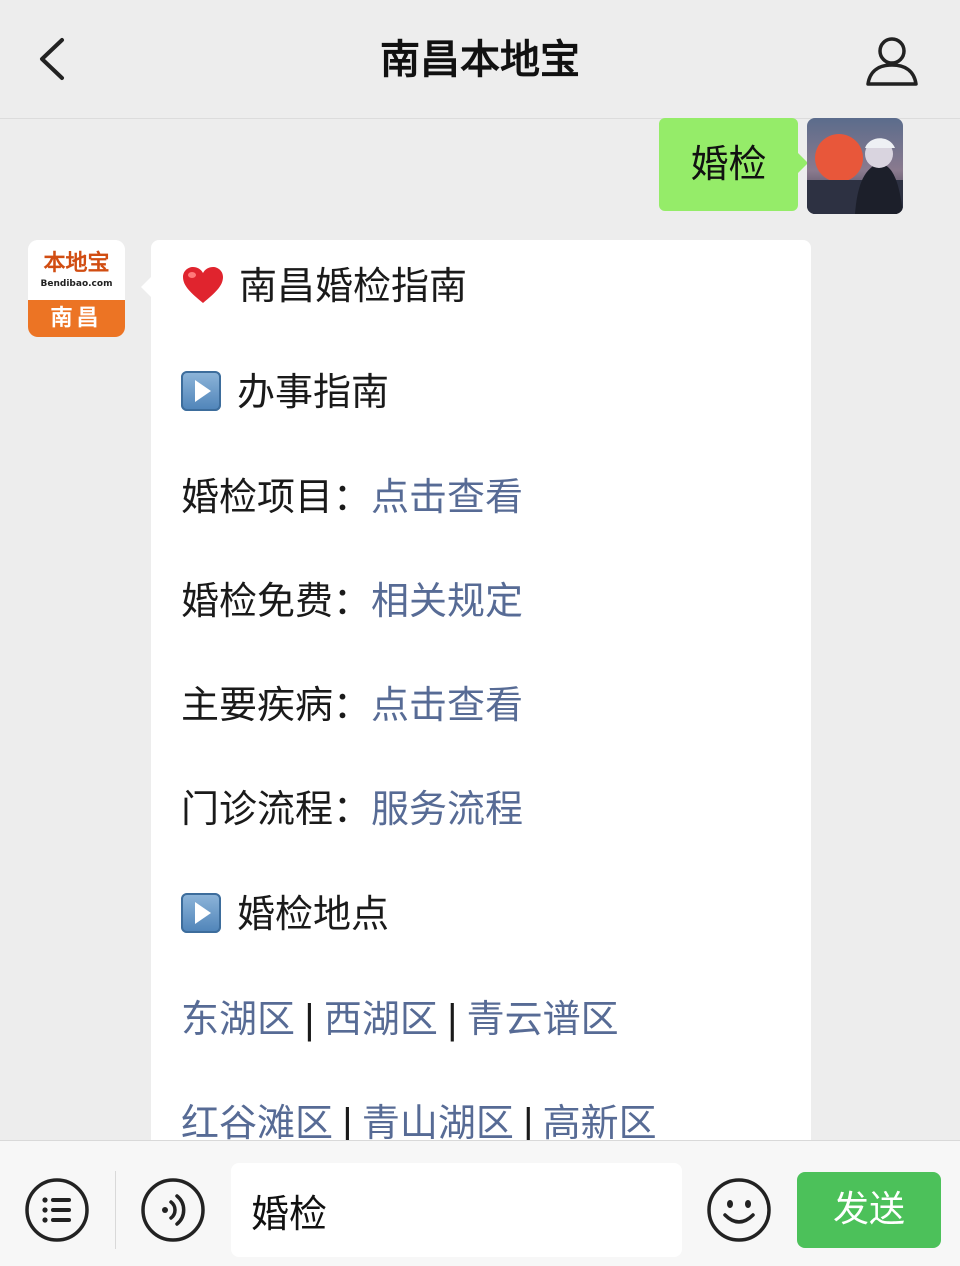  I want to click on link-district: 青山湖区, so click(438, 1120).